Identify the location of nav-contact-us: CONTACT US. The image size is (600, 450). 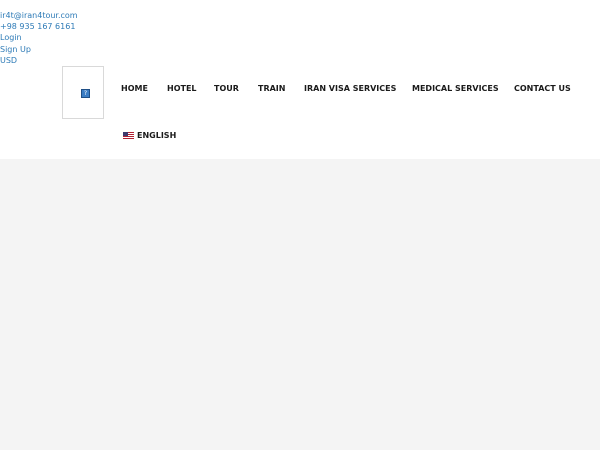
(542, 90).